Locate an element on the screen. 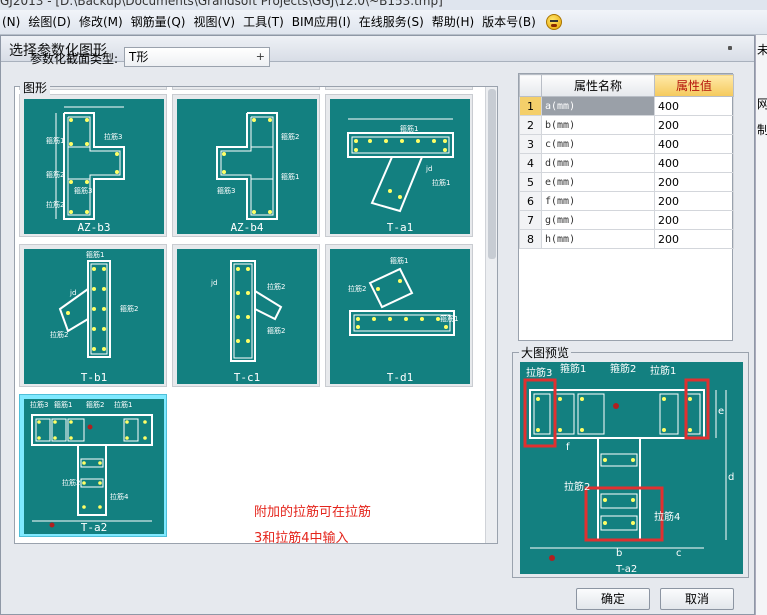 The width and height of the screenshot is (767, 615). t-c1-drawing: jd 拉筋2 箍筋2 is located at coordinates (247, 316).